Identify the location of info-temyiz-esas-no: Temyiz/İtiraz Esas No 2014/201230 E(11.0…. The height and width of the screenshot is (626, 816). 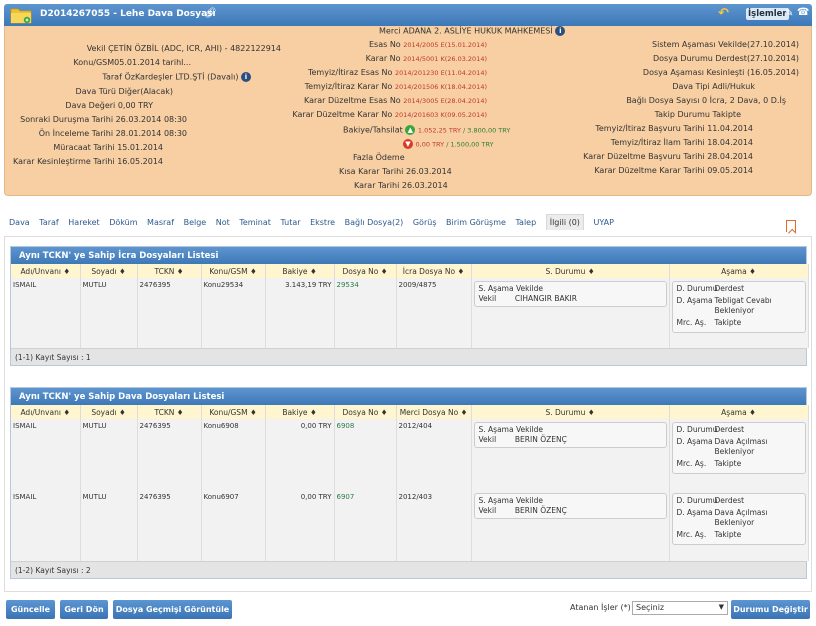
(397, 72).